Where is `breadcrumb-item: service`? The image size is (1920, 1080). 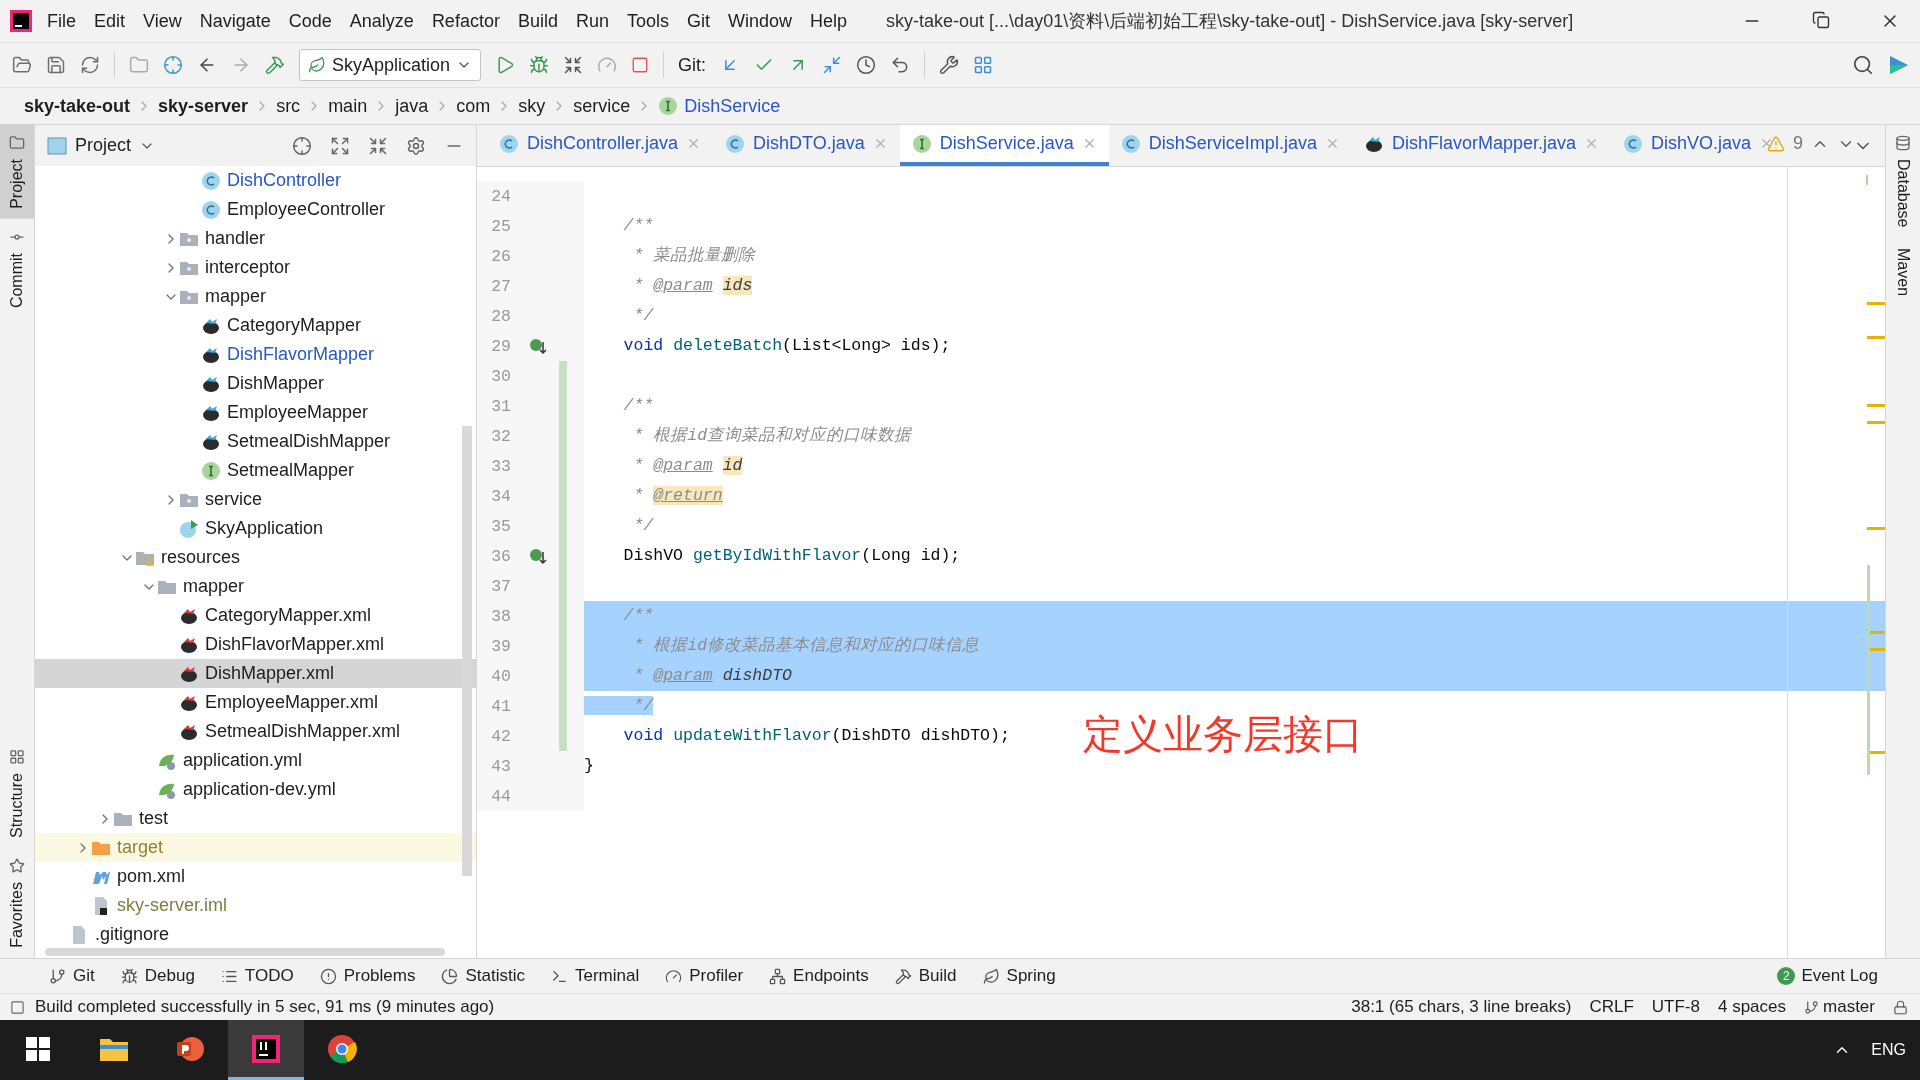
breadcrumb-item: service is located at coordinates (602, 106).